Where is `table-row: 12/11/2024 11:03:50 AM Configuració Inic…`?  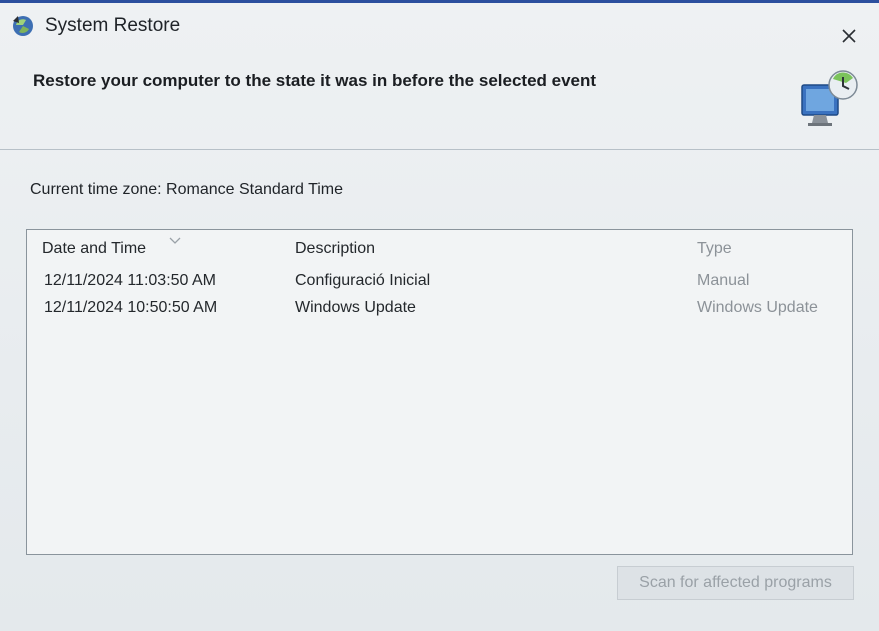 table-row: 12/11/2024 11:03:50 AM Configuració Inic… is located at coordinates (439, 284).